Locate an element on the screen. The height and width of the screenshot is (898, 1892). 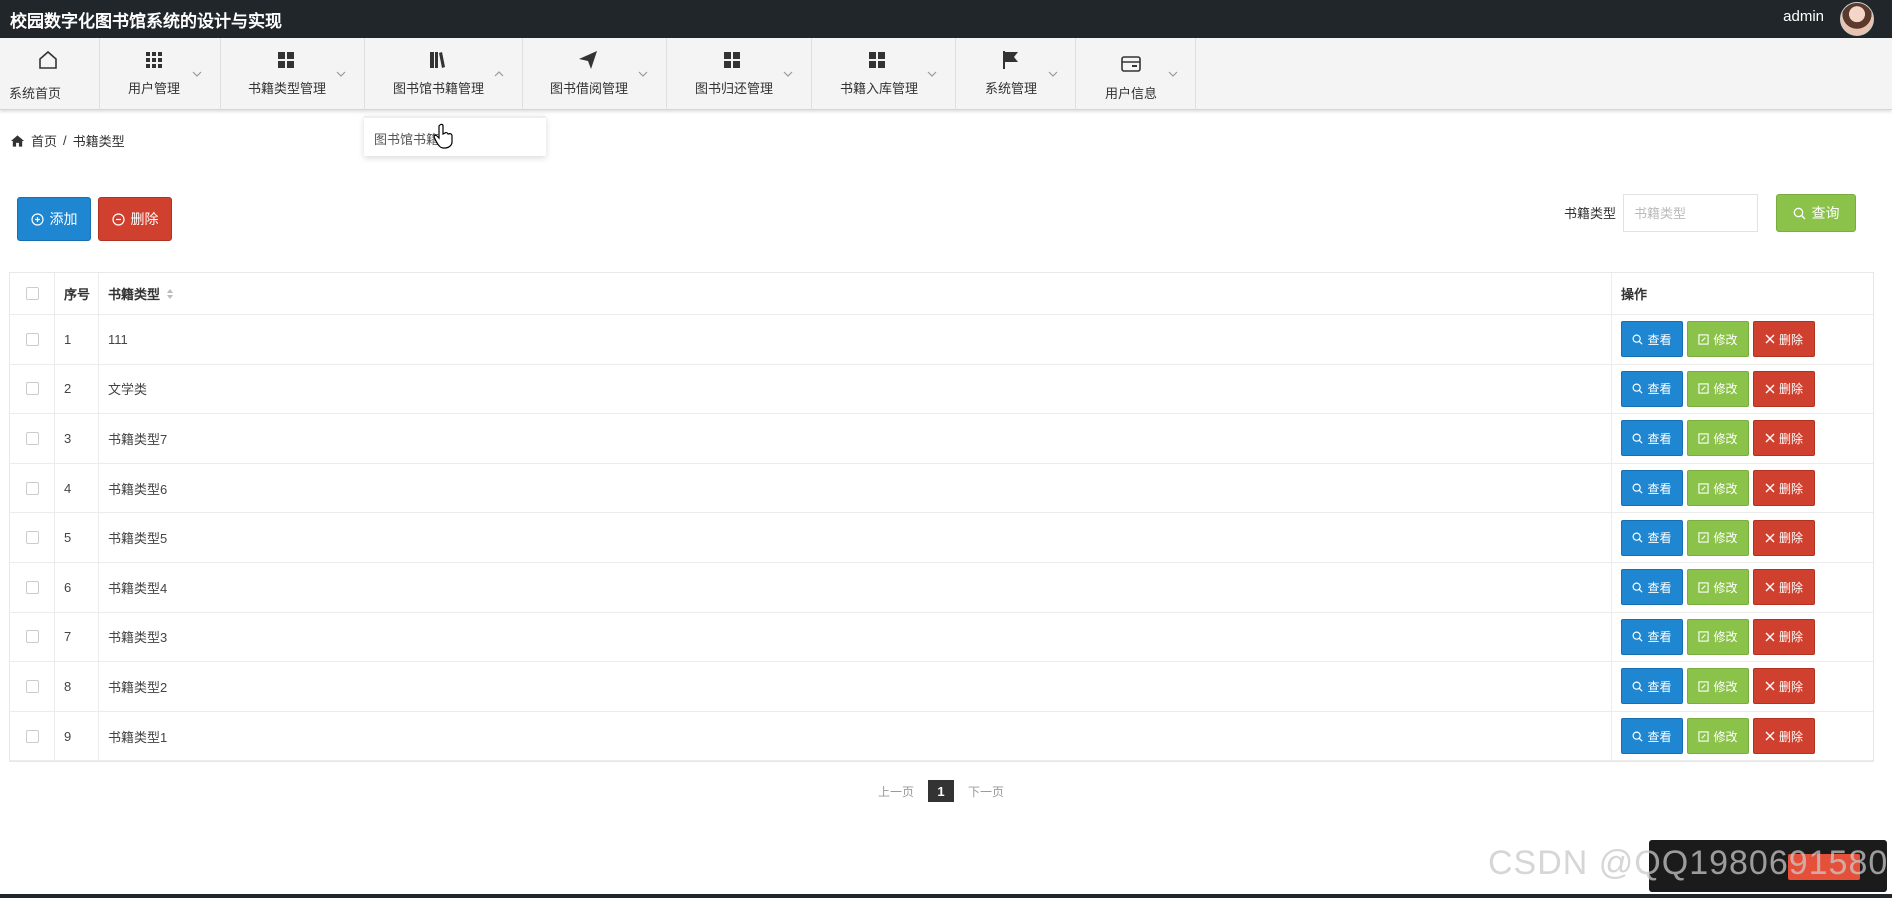
nav-item-borrow-management: 图书借阅管理 is located at coordinates (595, 74).